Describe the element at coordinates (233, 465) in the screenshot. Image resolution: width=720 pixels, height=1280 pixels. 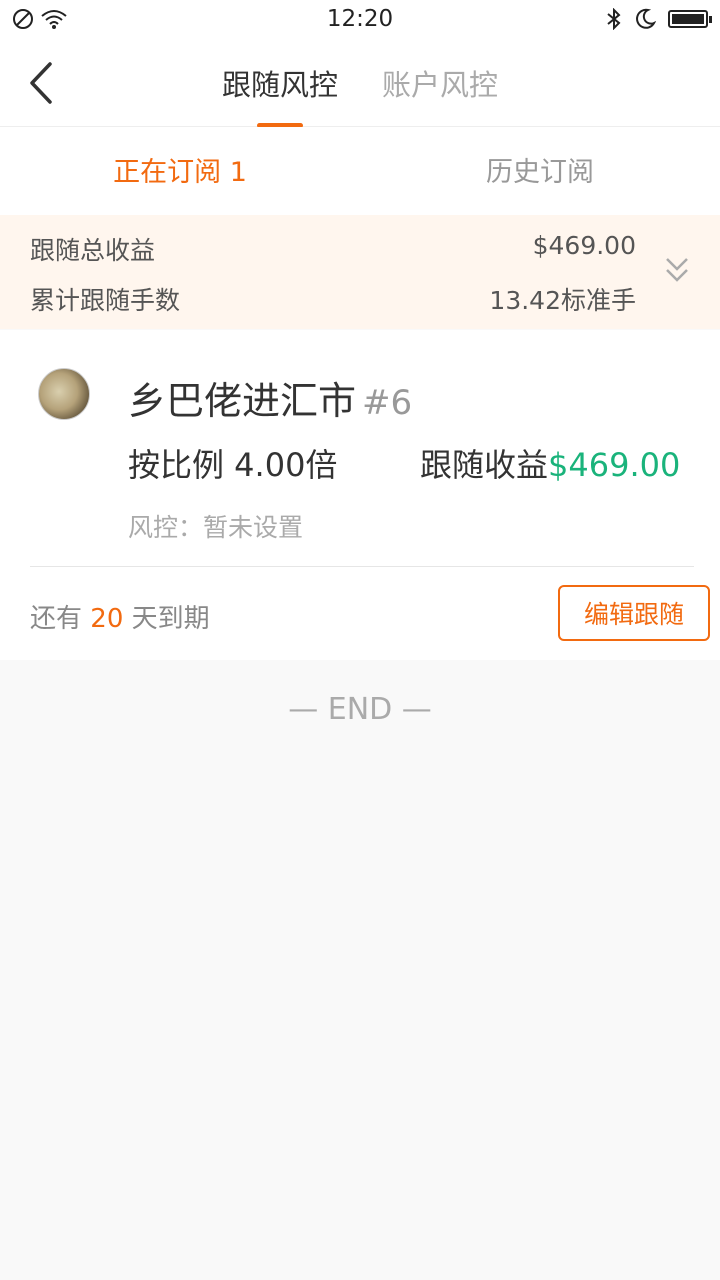
I see `follow-ratio: 按比例 4.00倍` at that location.